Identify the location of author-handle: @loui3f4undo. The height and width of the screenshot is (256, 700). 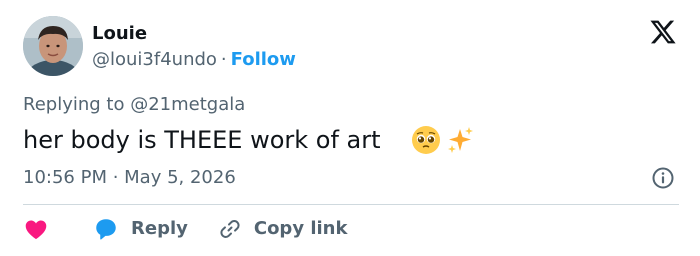
(154, 59).